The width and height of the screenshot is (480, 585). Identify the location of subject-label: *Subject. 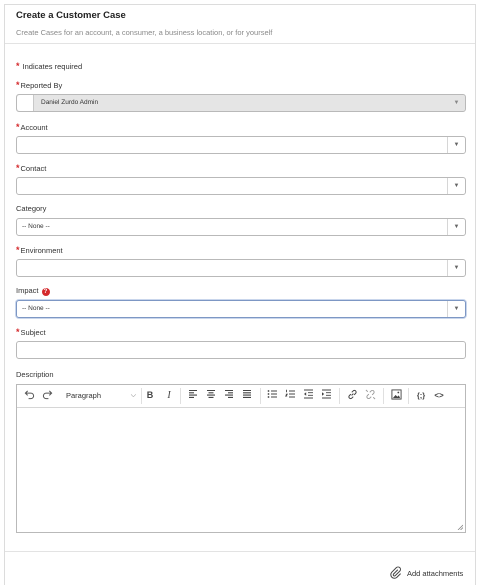
(31, 332).